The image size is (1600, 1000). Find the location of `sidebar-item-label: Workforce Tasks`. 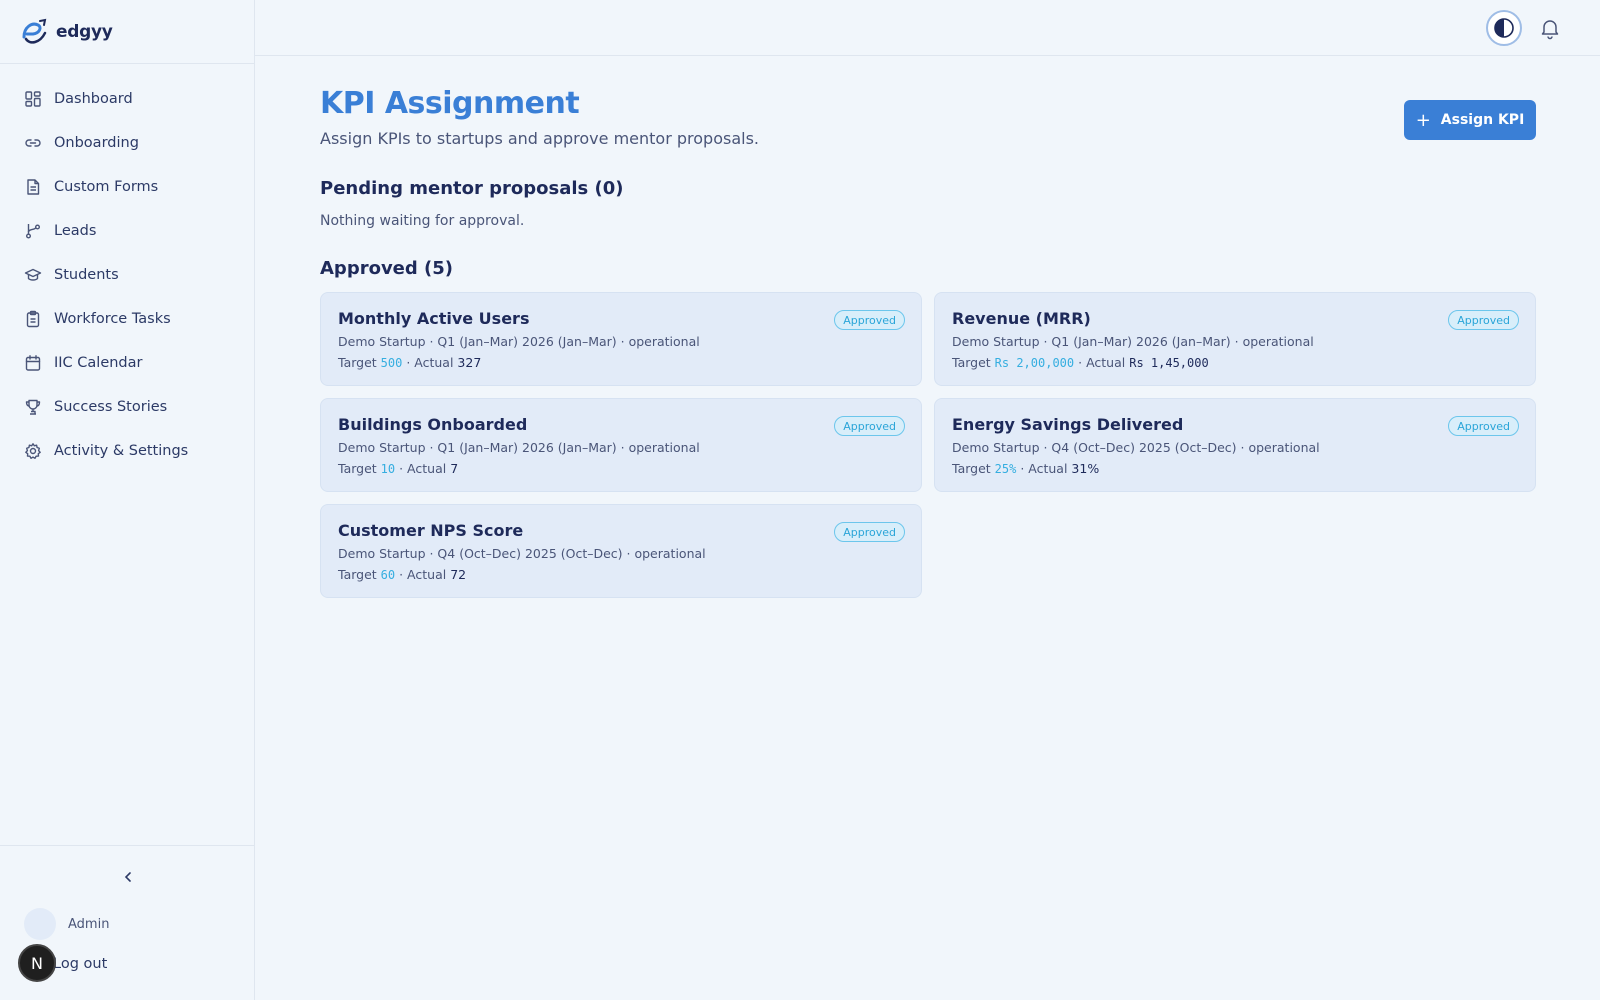

sidebar-item-label: Workforce Tasks is located at coordinates (112, 319).